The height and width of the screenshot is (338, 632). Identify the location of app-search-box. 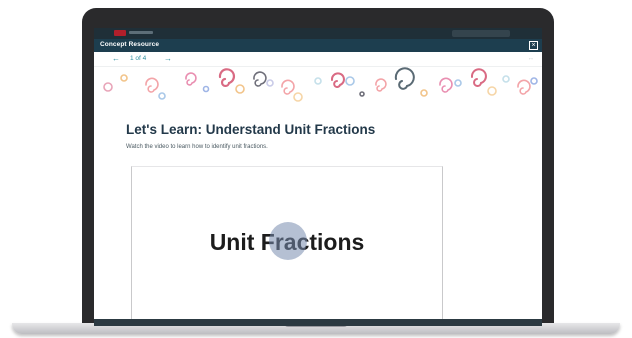
(481, 33).